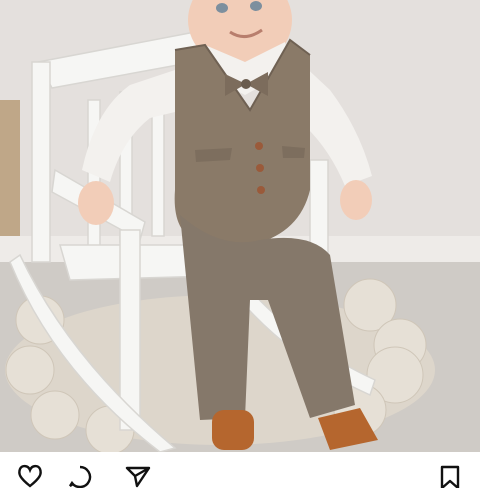 Image resolution: width=480 pixels, height=488 pixels. I want to click on heart-icon, so click(30, 476).